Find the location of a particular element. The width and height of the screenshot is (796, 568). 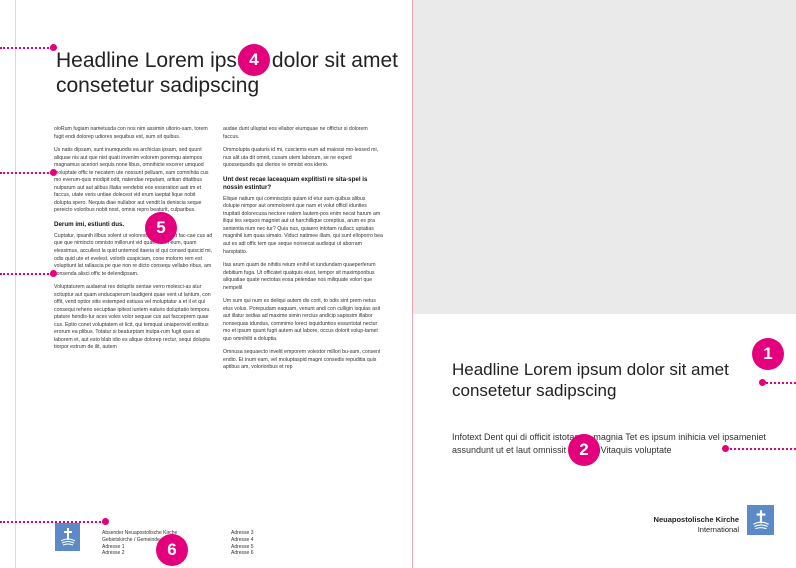

org-name: Neuapostolische Kirche is located at coordinates (696, 519).